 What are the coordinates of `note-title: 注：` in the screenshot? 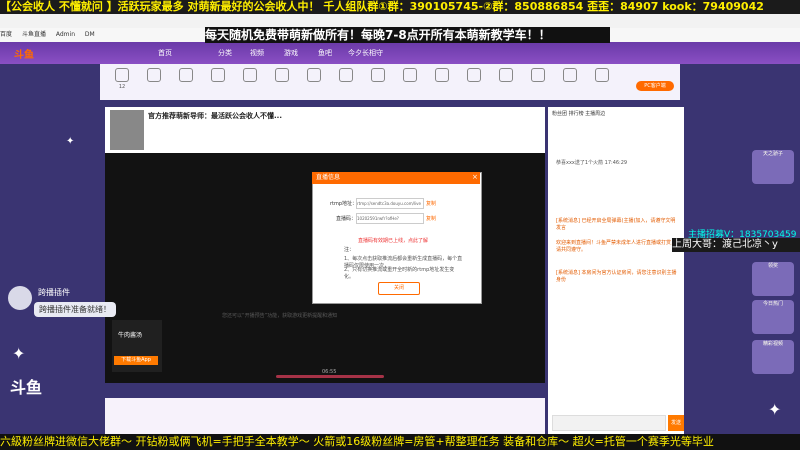 It's located at (349, 250).